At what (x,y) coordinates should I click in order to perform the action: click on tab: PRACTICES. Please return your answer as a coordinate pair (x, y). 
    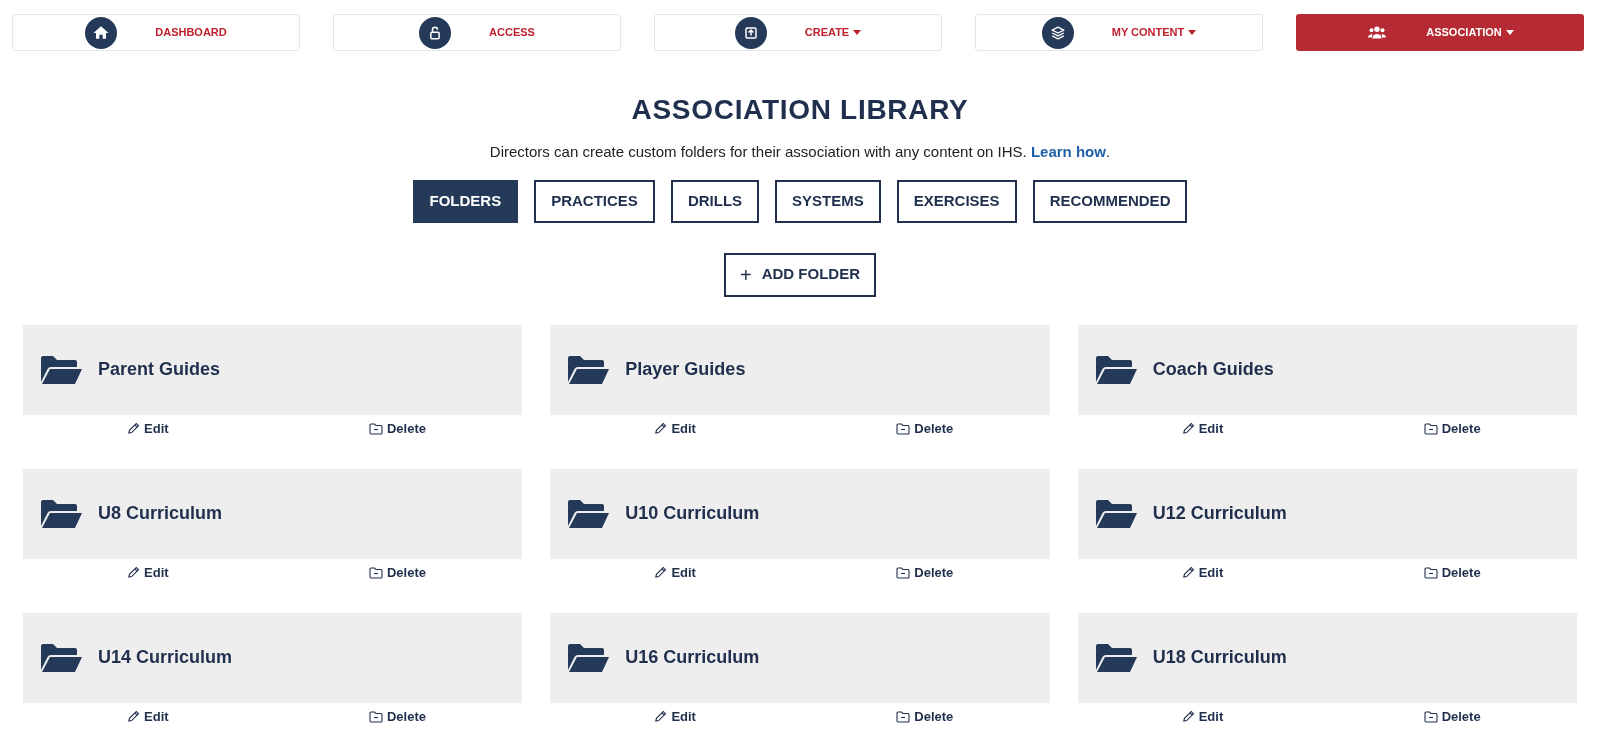
    Looking at the image, I should click on (594, 201).